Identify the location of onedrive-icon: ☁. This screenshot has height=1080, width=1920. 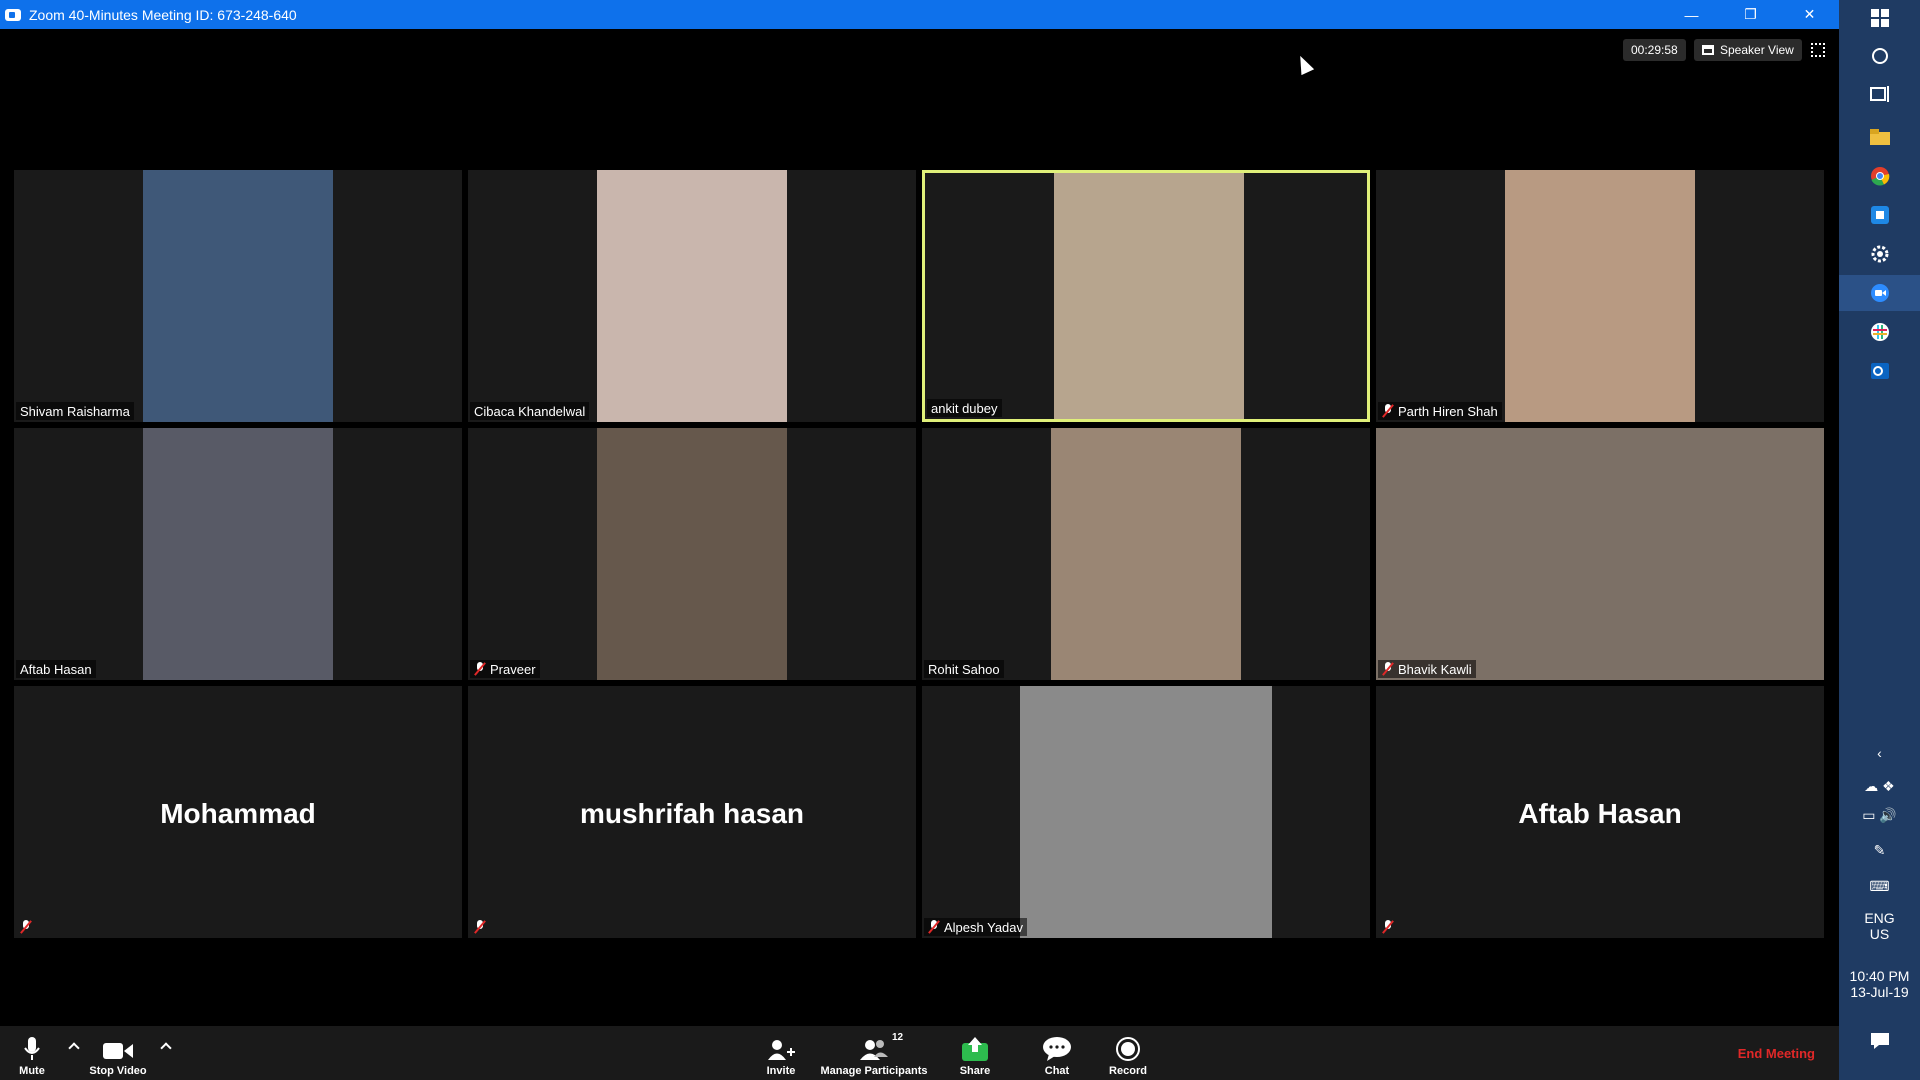
(1871, 786).